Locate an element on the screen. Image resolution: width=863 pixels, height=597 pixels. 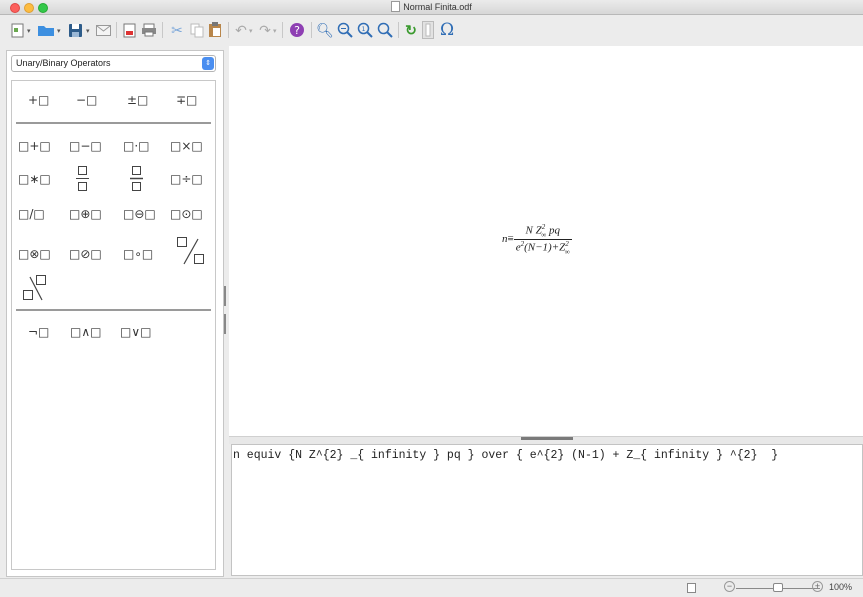
element-circled-slash: □⊘□ is located at coordinates (85, 254).